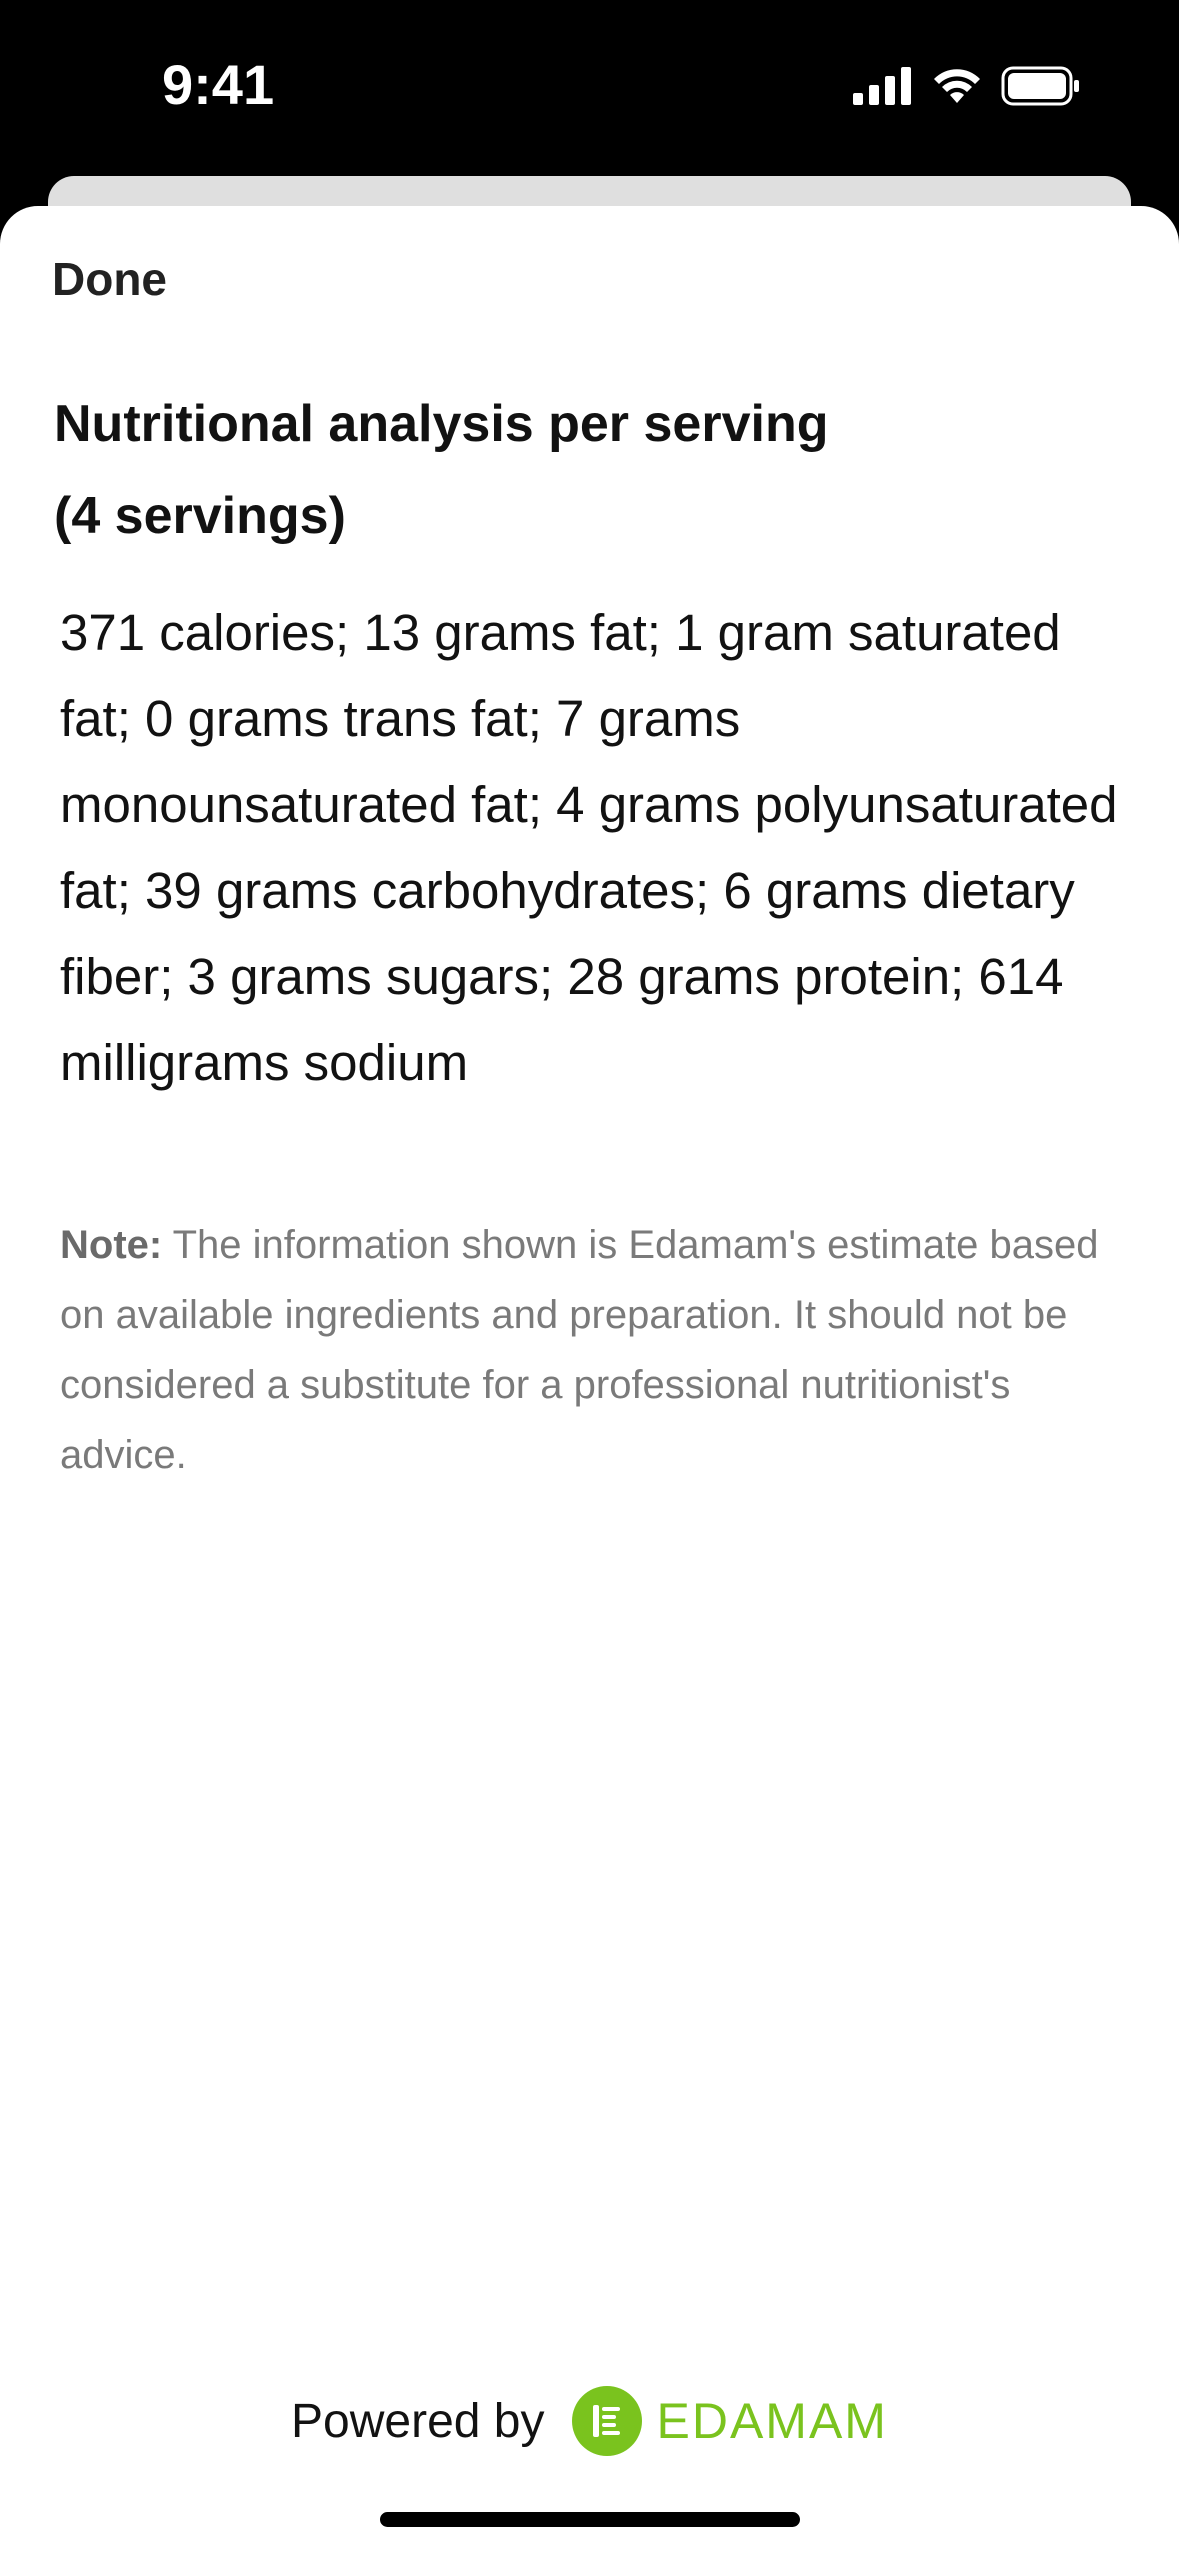  What do you see at coordinates (590, 2519) in the screenshot?
I see `home-indicator` at bounding box center [590, 2519].